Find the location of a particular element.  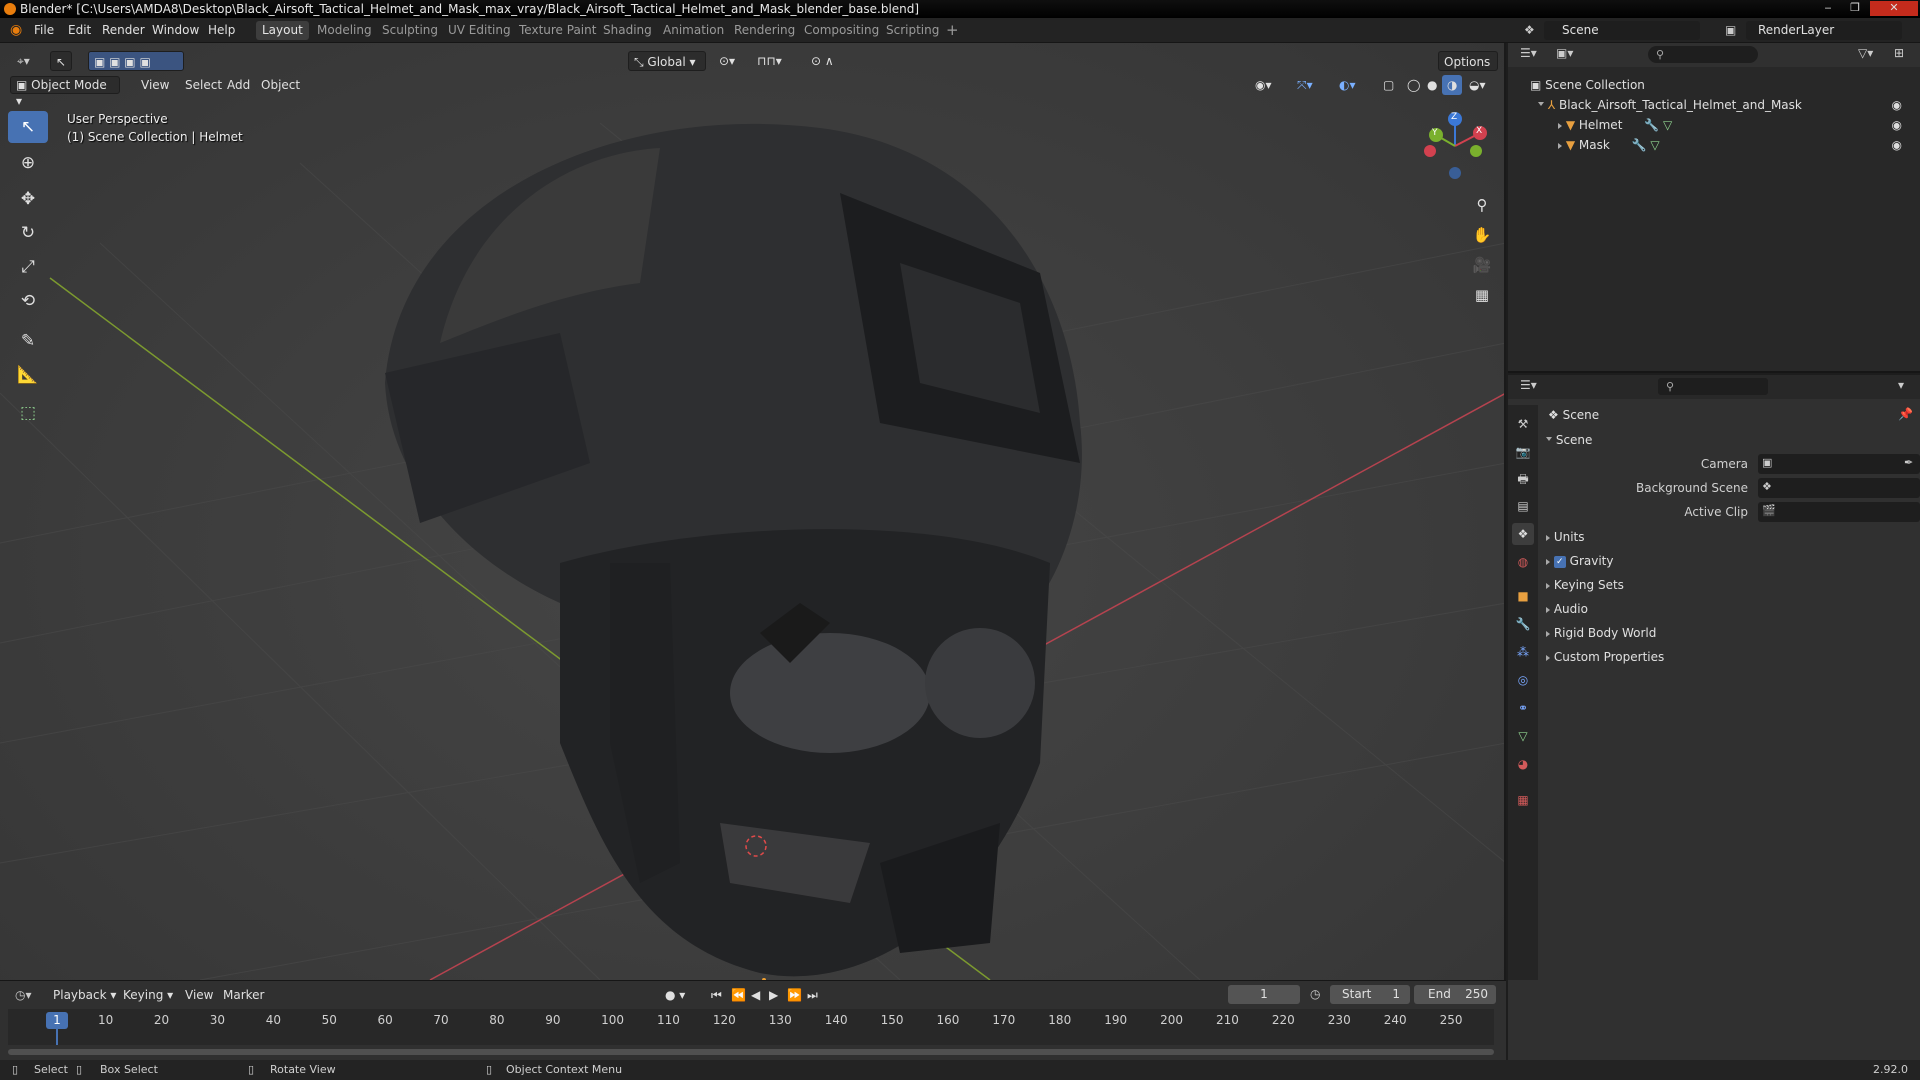

panel-collapse-icon is located at coordinates (1549, 440).